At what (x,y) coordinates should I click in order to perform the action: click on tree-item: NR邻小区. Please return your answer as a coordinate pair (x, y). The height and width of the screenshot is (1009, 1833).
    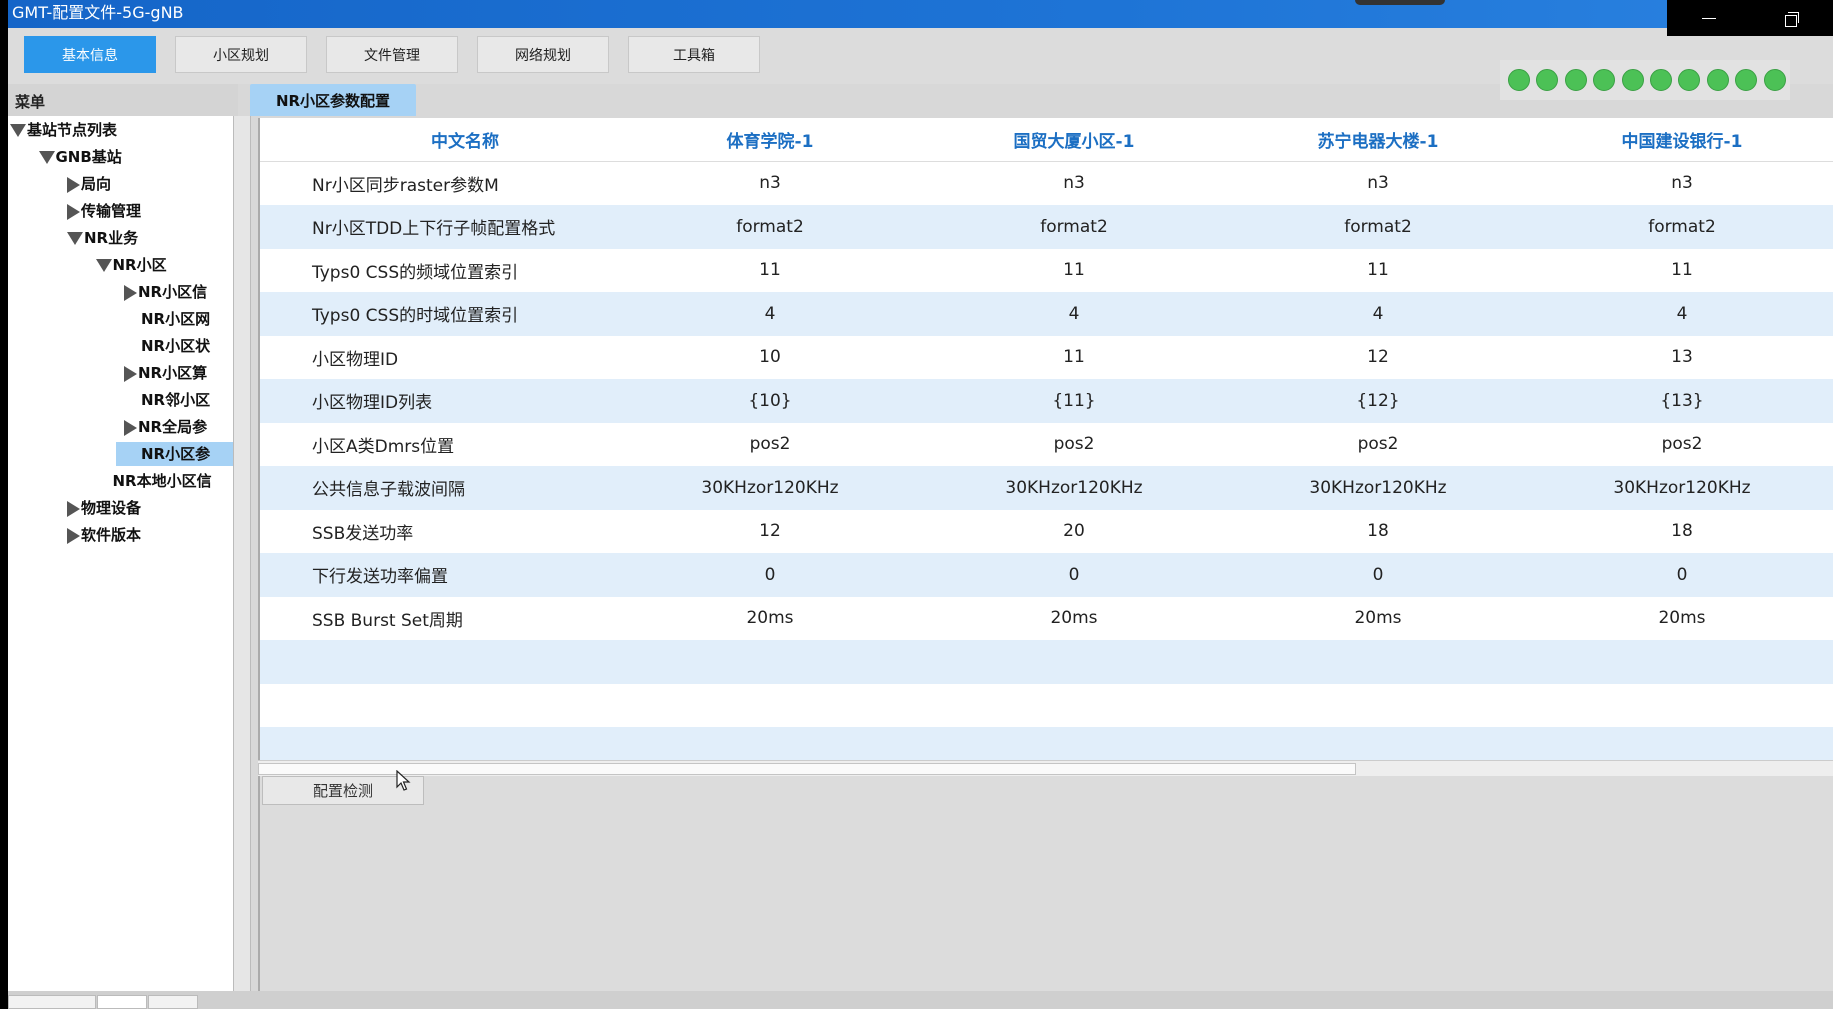
    Looking at the image, I should click on (178, 400).